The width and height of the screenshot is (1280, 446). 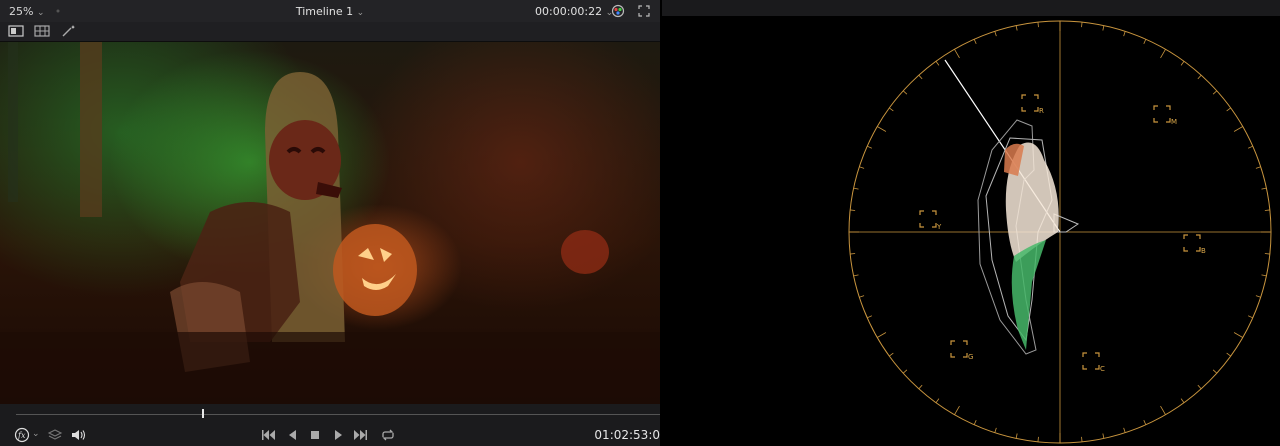 What do you see at coordinates (324, 11) in the screenshot?
I see `timeline-title-label: Timeline 1` at bounding box center [324, 11].